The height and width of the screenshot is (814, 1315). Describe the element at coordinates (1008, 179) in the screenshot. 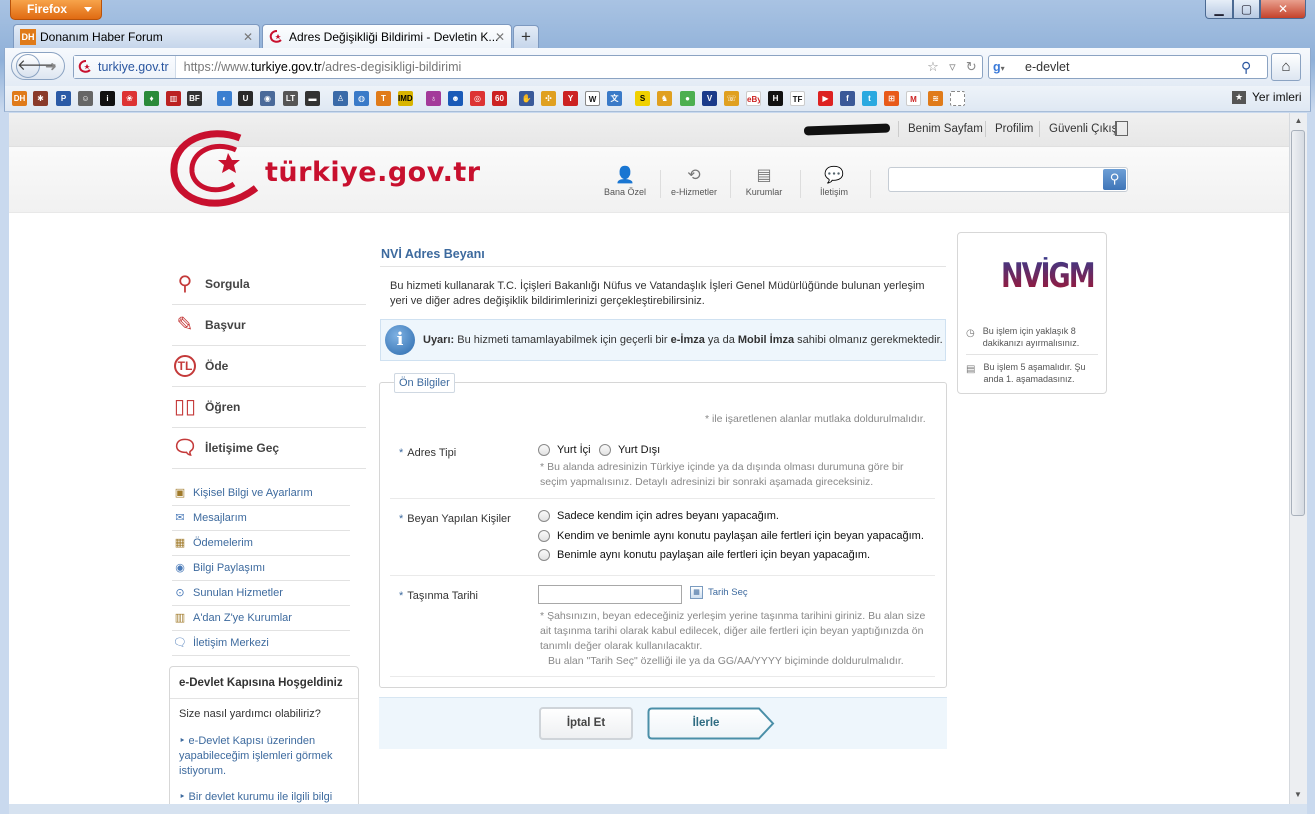

I see `site-search-input` at that location.